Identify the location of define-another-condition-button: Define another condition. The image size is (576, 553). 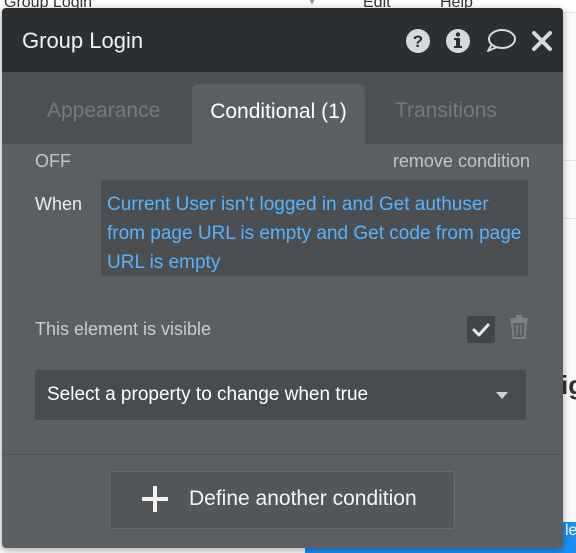
(282, 500).